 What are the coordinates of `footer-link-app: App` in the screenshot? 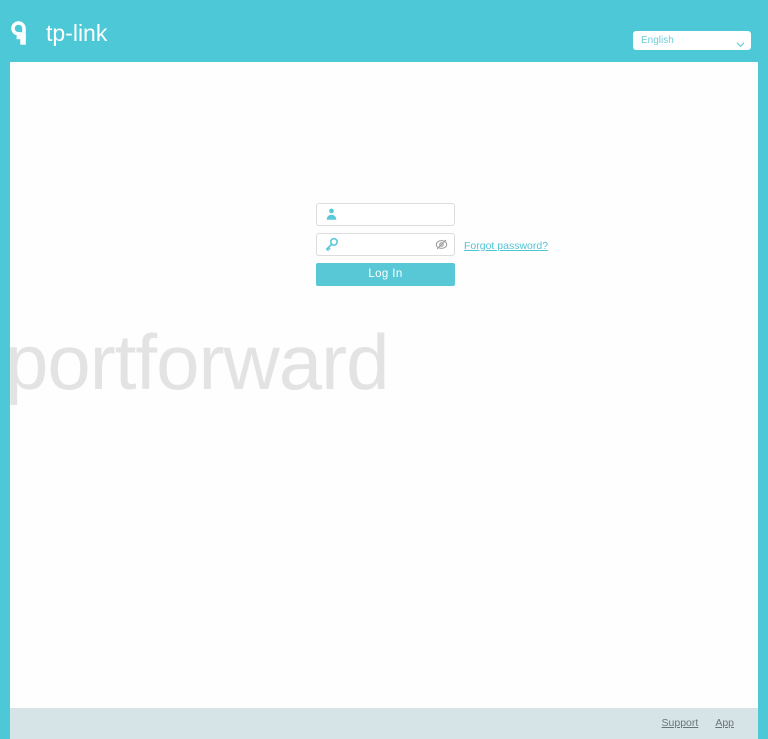 It's located at (724, 723).